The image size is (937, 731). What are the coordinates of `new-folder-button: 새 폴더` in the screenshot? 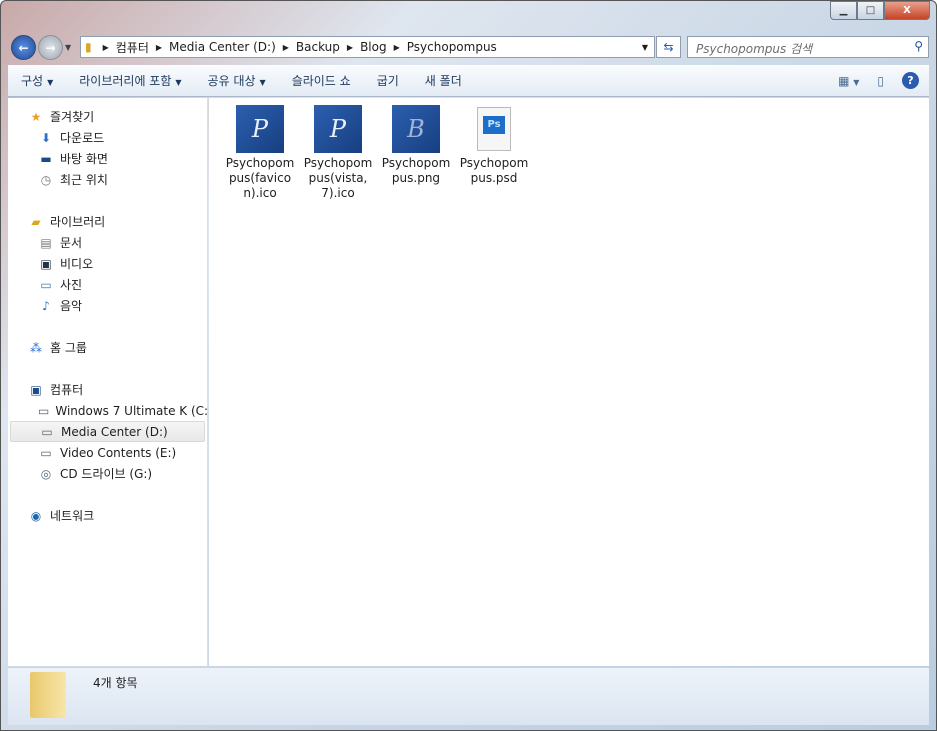 It's located at (443, 80).